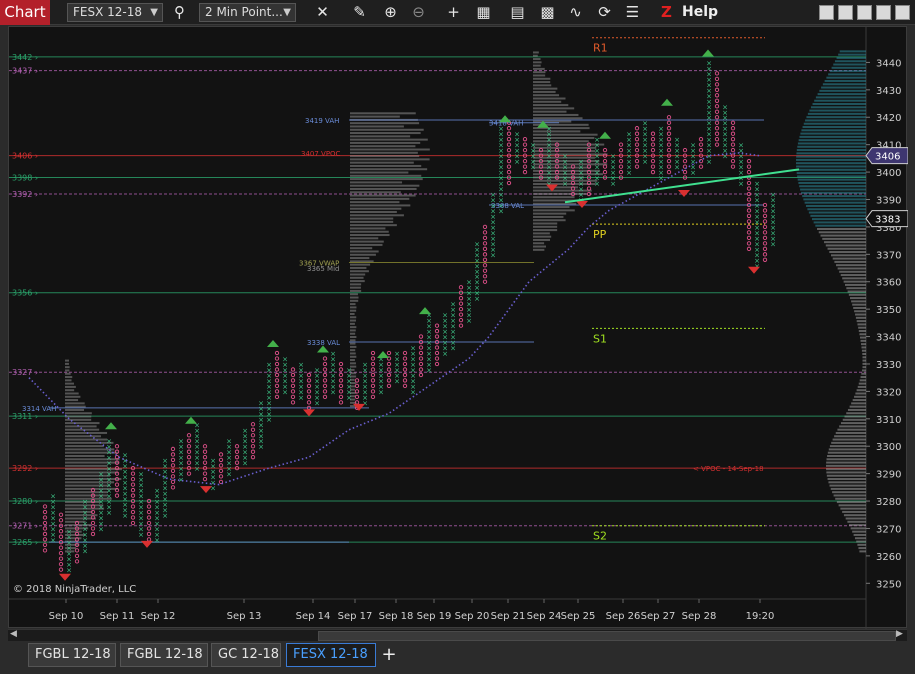 The width and height of the screenshot is (915, 674). Describe the element at coordinates (899, 634) in the screenshot. I see `scroll-right-icon: ▶` at that location.